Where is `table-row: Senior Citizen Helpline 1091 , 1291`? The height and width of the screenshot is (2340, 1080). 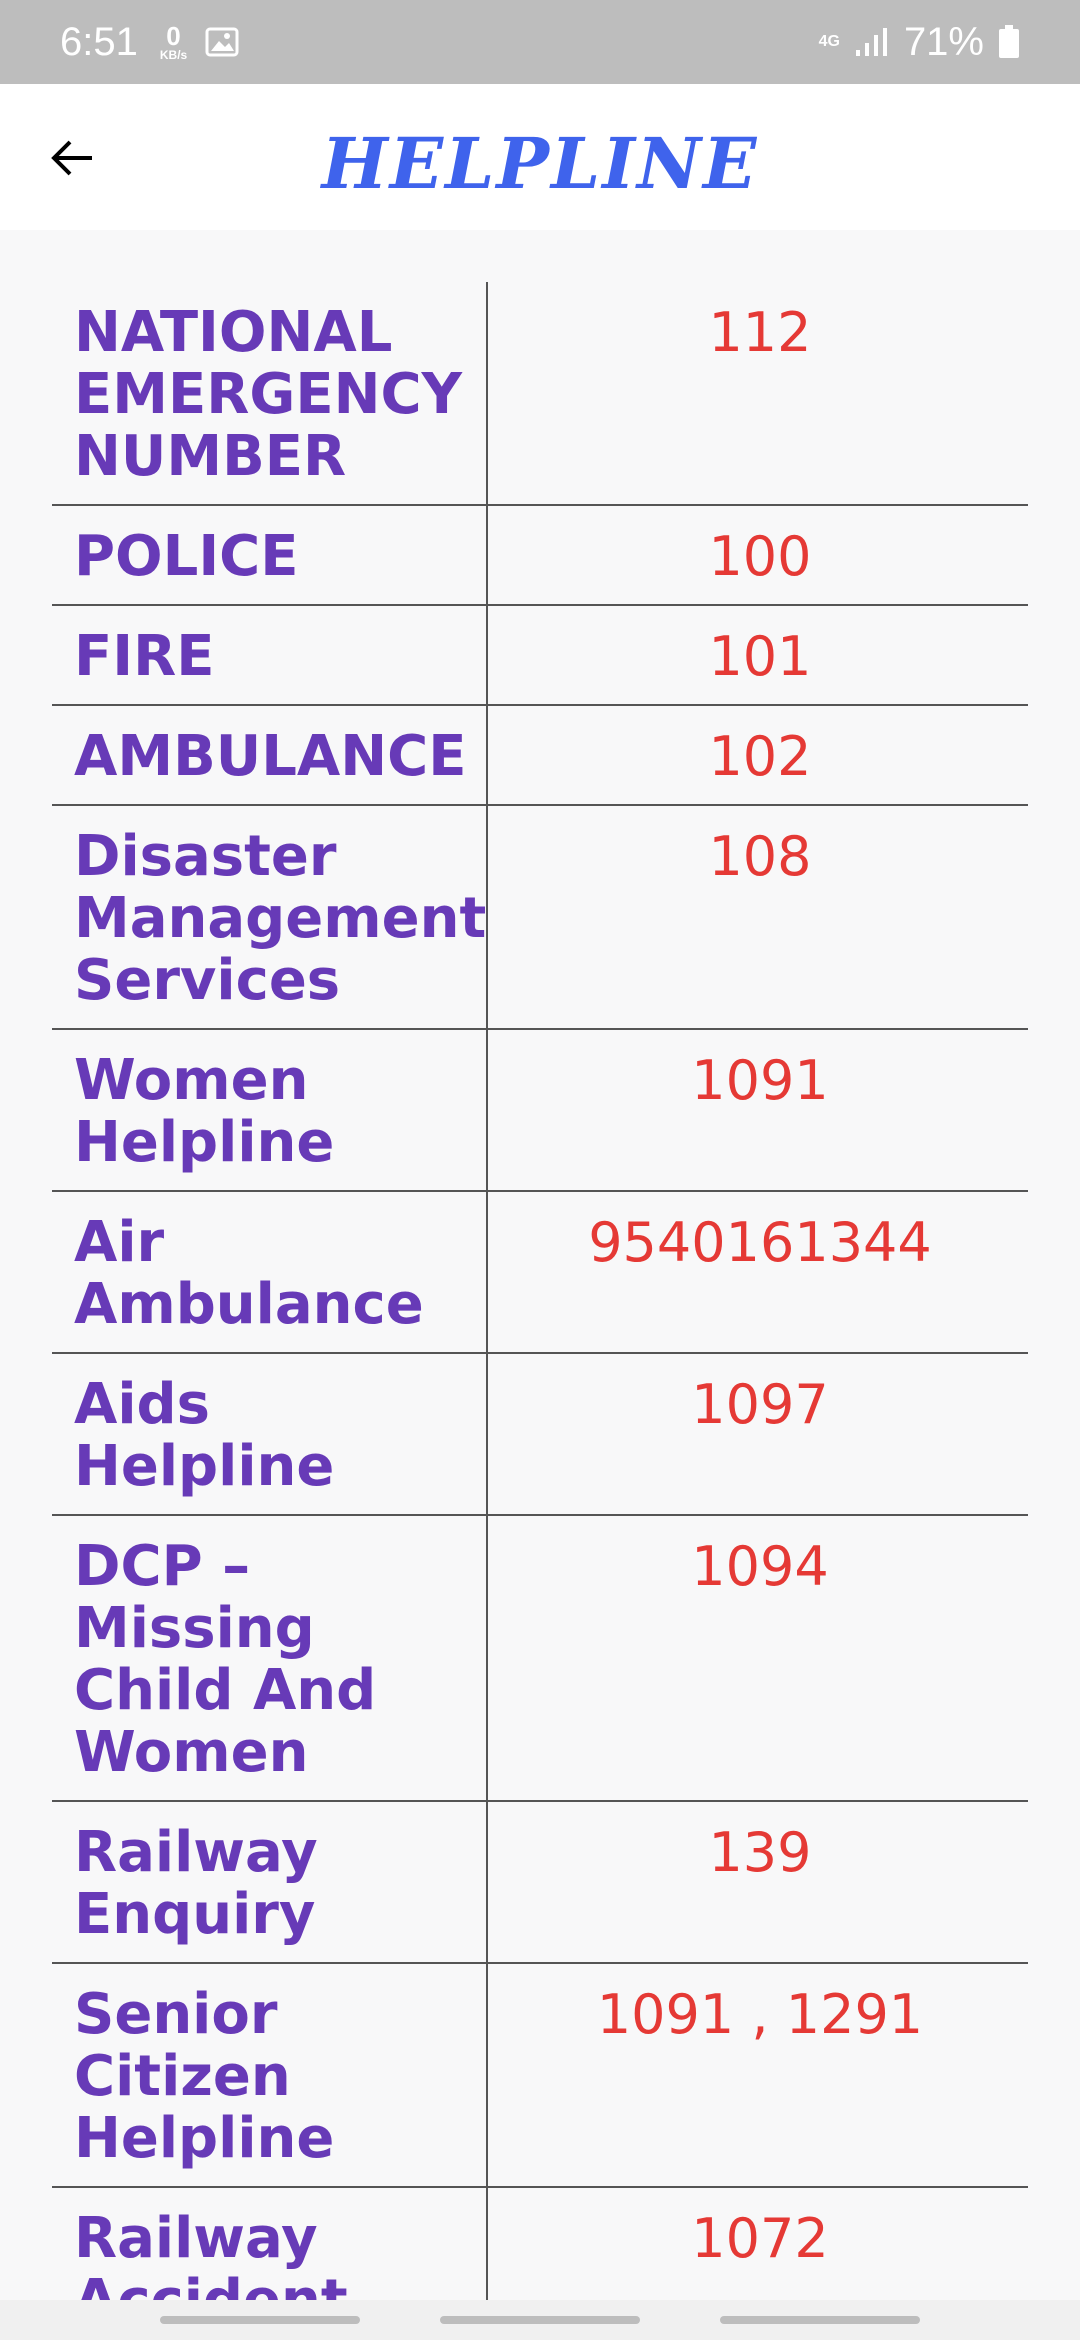
table-row: Senior Citizen Helpline 1091 , 1291 is located at coordinates (540, 2076).